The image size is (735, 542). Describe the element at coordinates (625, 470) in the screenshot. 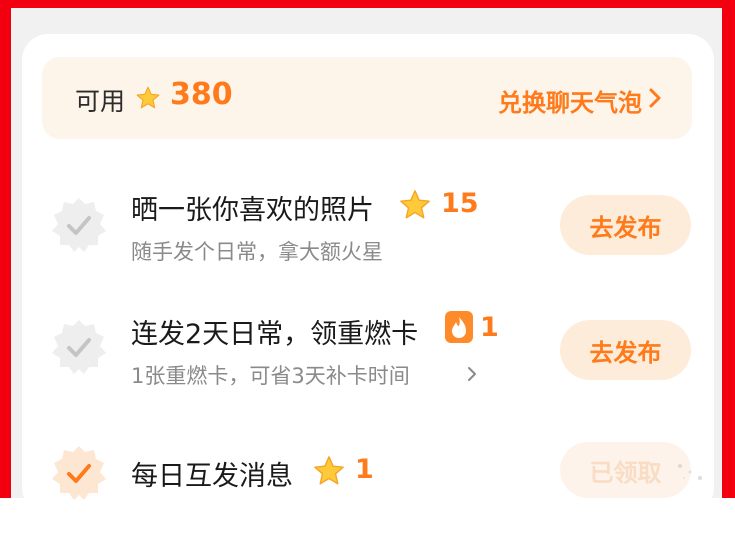

I see `claimed-button: 已领取` at that location.